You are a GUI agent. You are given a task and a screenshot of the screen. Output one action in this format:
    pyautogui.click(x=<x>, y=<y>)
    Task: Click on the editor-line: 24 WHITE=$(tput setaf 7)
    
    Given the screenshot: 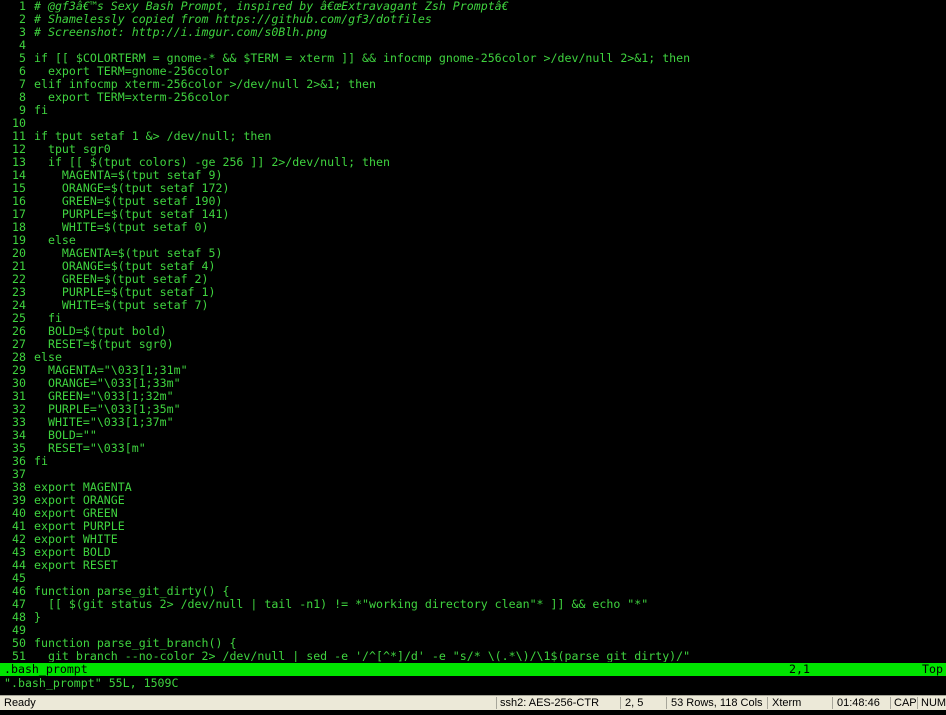 What is the action you would take?
    pyautogui.click(x=473, y=305)
    